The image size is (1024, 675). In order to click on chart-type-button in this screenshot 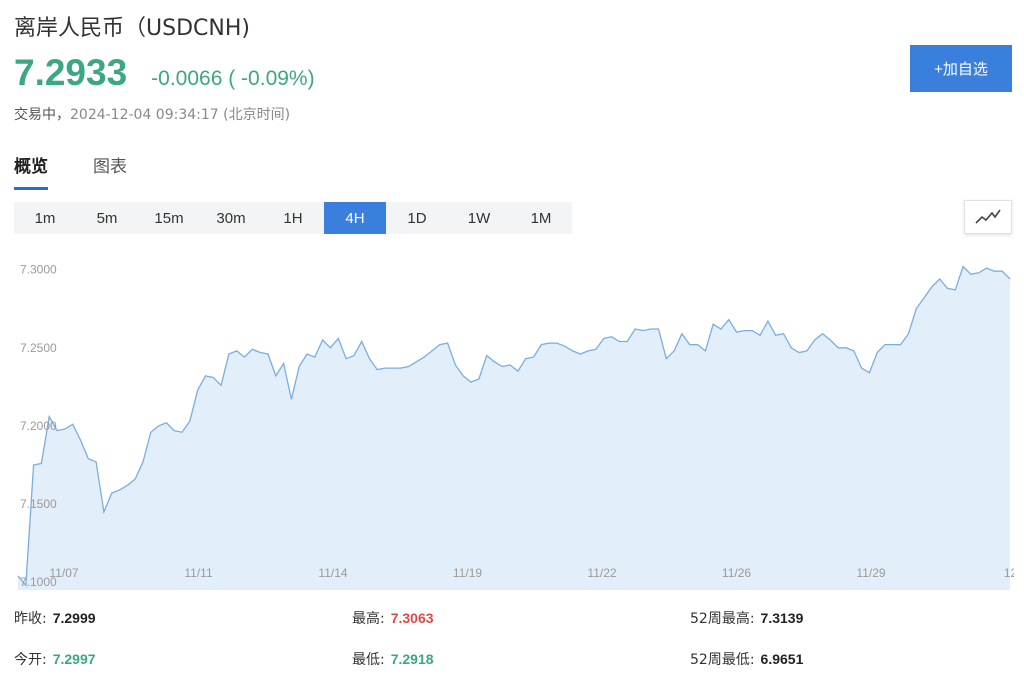, I will do `click(988, 217)`.